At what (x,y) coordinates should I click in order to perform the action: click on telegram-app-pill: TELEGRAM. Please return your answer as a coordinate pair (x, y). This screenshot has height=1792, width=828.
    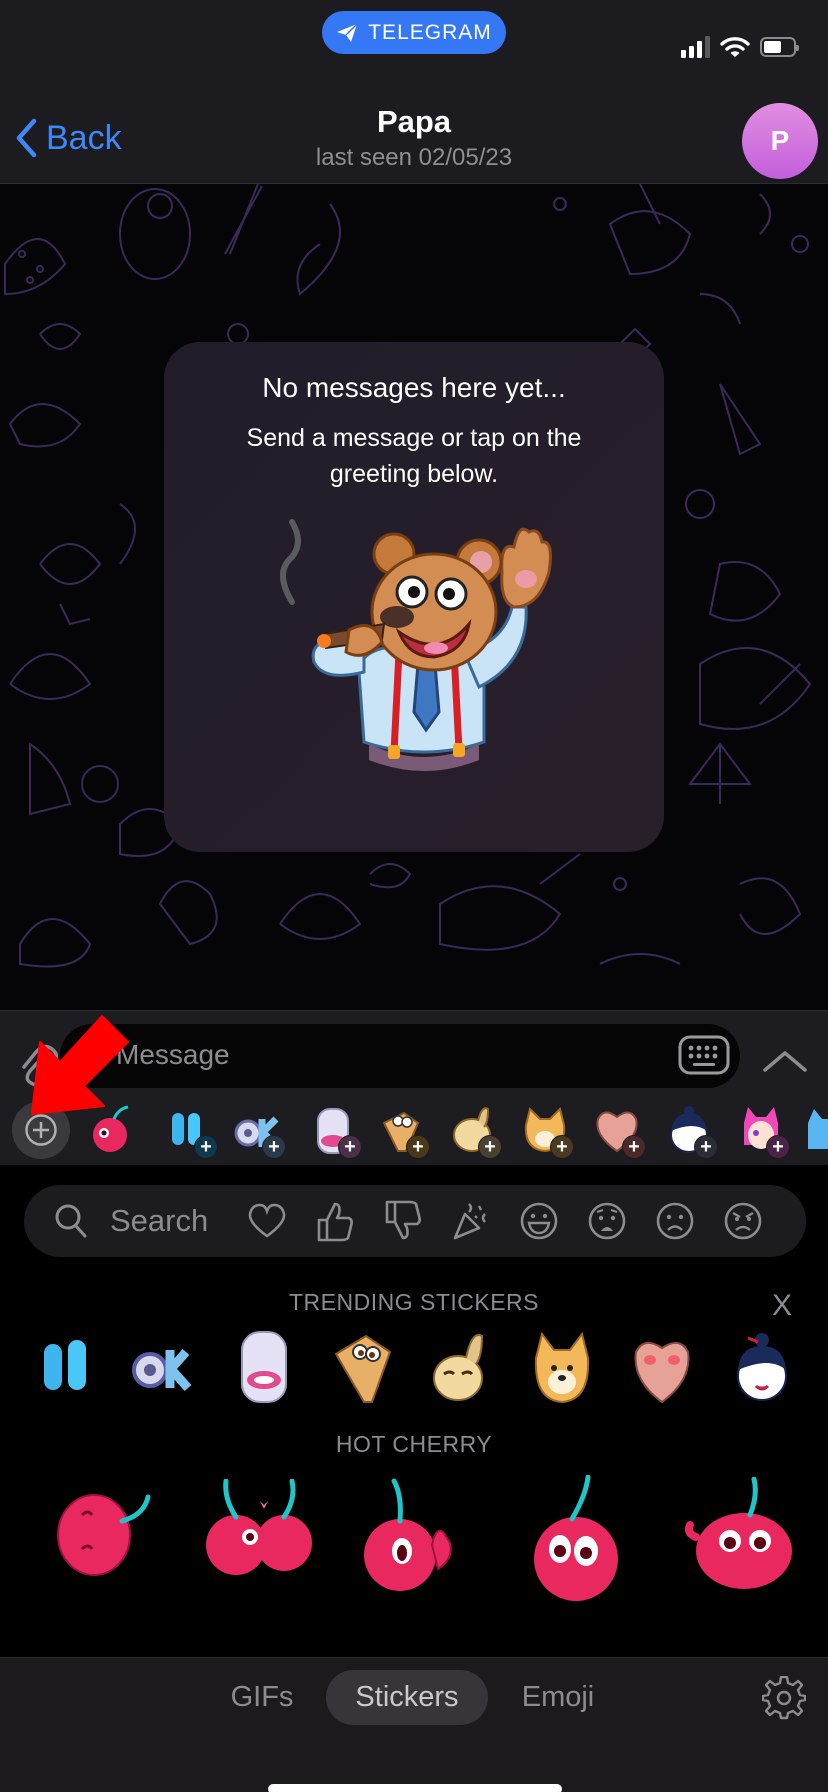
    Looking at the image, I should click on (414, 32).